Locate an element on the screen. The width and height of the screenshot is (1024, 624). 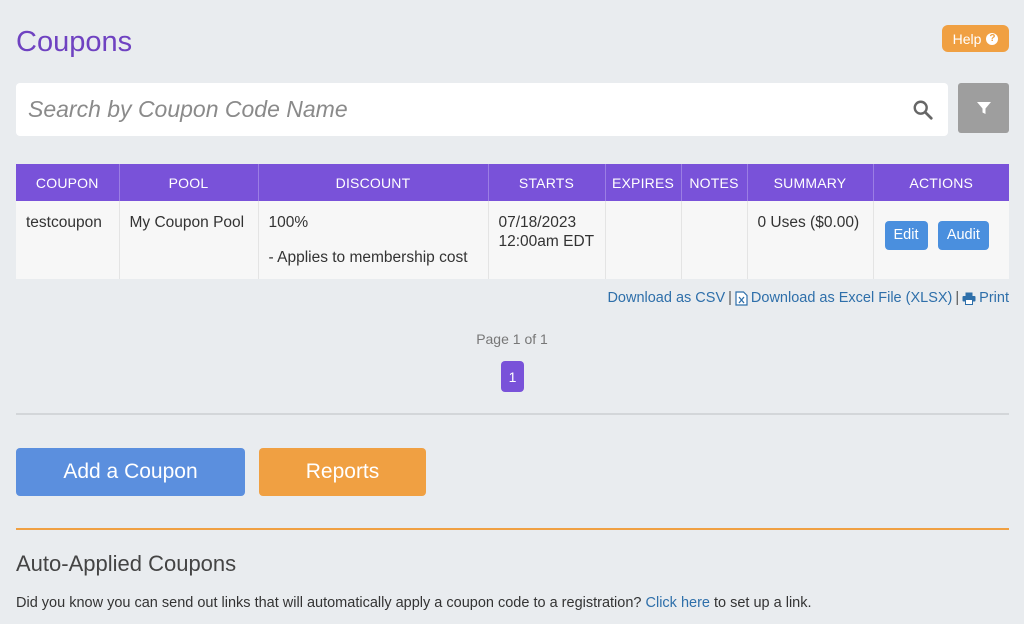
starts-cell: 07/18/2023 12:00am EDT is located at coordinates (547, 240).